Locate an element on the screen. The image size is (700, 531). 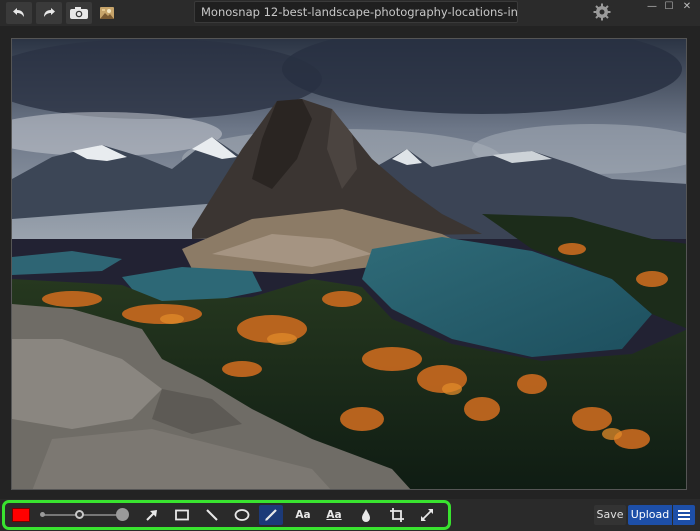
arrow-icon is located at coordinates (151, 515).